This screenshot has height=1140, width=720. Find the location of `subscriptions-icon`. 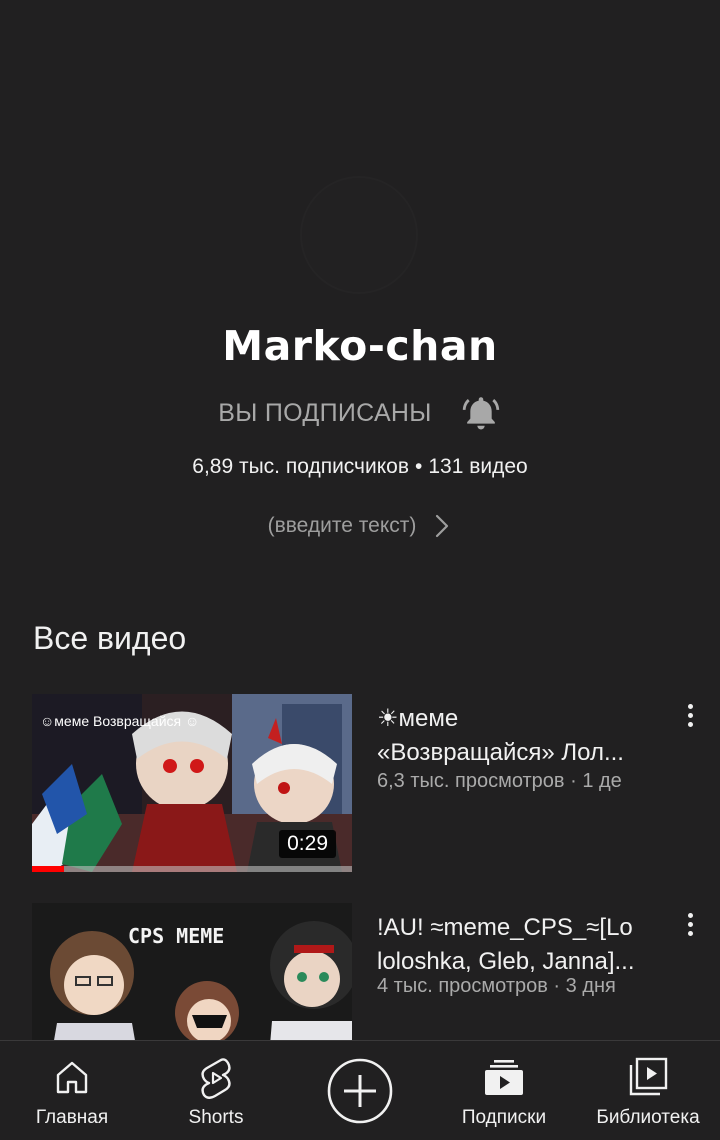

subscriptions-icon is located at coordinates (504, 1077).